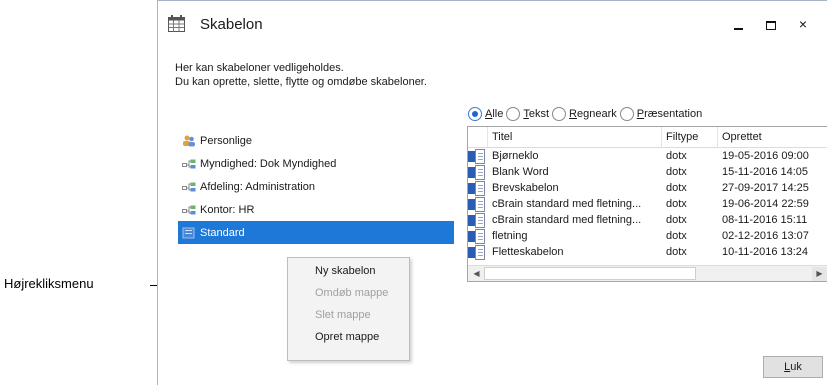 The width and height of the screenshot is (827, 385). What do you see at coordinates (226, 140) in the screenshot?
I see `tree-item-label: Personlige` at bounding box center [226, 140].